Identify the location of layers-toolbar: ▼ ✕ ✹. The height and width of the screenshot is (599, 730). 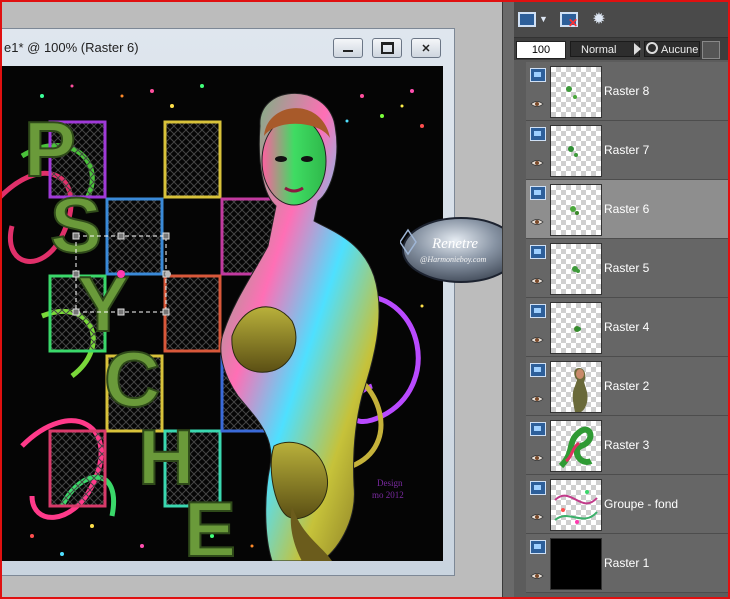
(621, 20).